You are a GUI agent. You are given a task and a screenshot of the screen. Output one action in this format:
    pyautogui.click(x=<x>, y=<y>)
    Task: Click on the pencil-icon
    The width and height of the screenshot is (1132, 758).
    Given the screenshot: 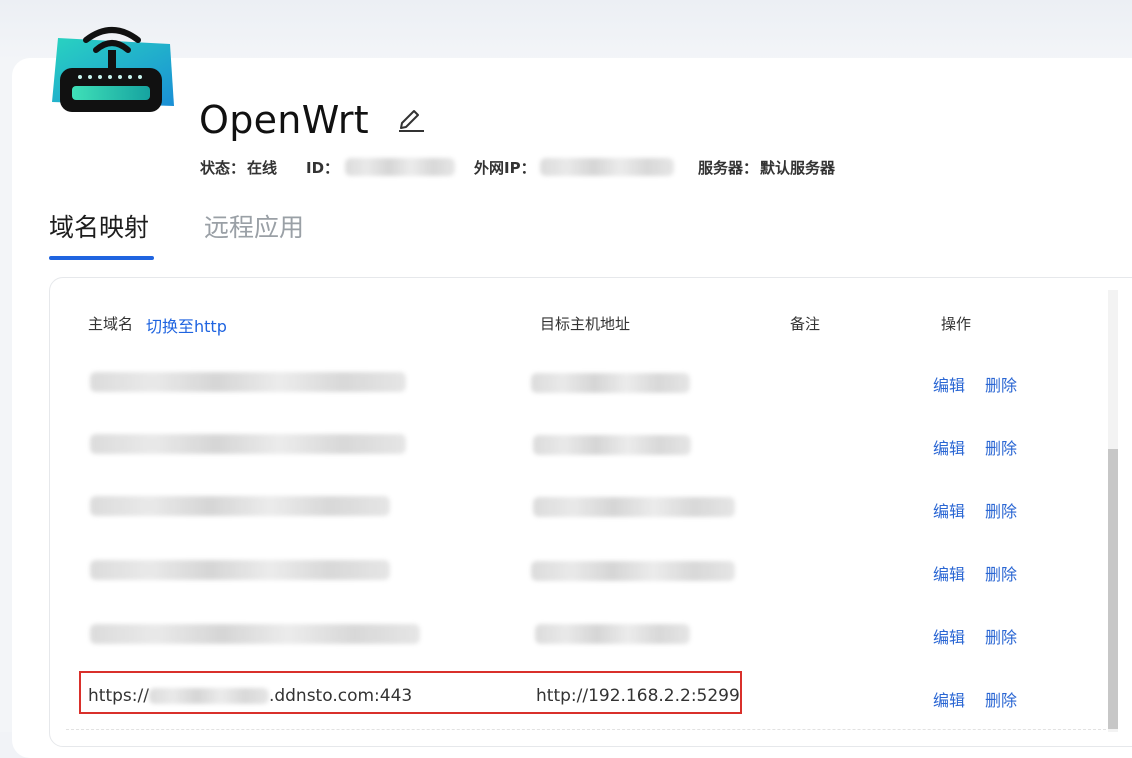 What is the action you would take?
    pyautogui.click(x=411, y=118)
    